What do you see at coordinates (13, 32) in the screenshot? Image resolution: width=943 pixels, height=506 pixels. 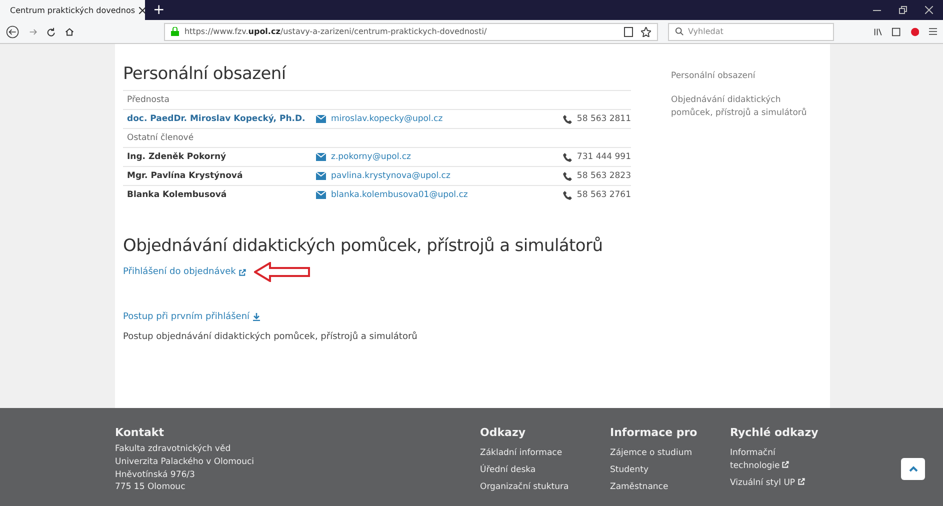 I see `back-icon` at bounding box center [13, 32].